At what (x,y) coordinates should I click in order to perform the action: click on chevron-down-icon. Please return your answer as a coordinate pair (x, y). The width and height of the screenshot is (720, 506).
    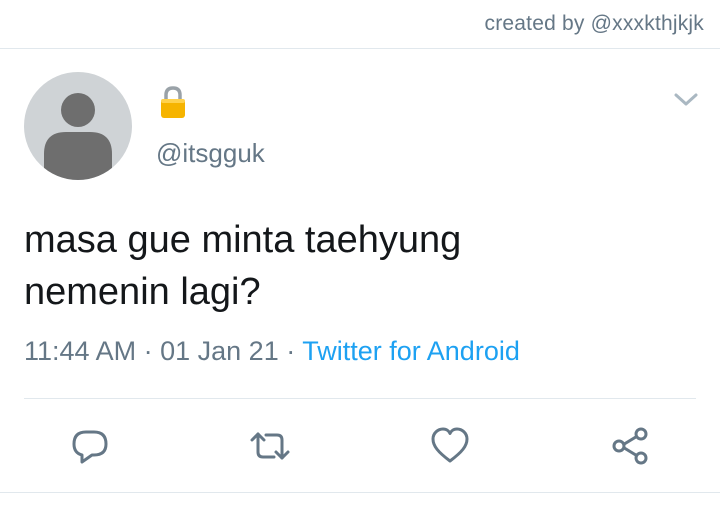
    Looking at the image, I should click on (686, 100).